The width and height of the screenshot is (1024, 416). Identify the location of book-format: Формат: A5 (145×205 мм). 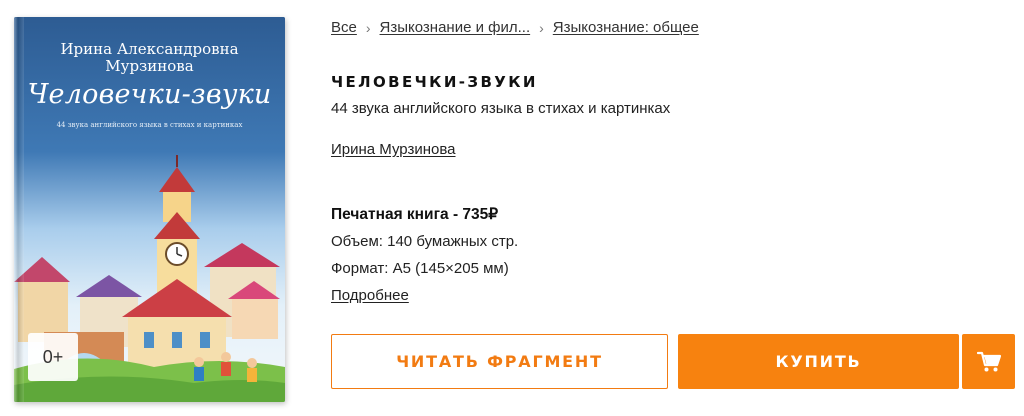
(420, 268).